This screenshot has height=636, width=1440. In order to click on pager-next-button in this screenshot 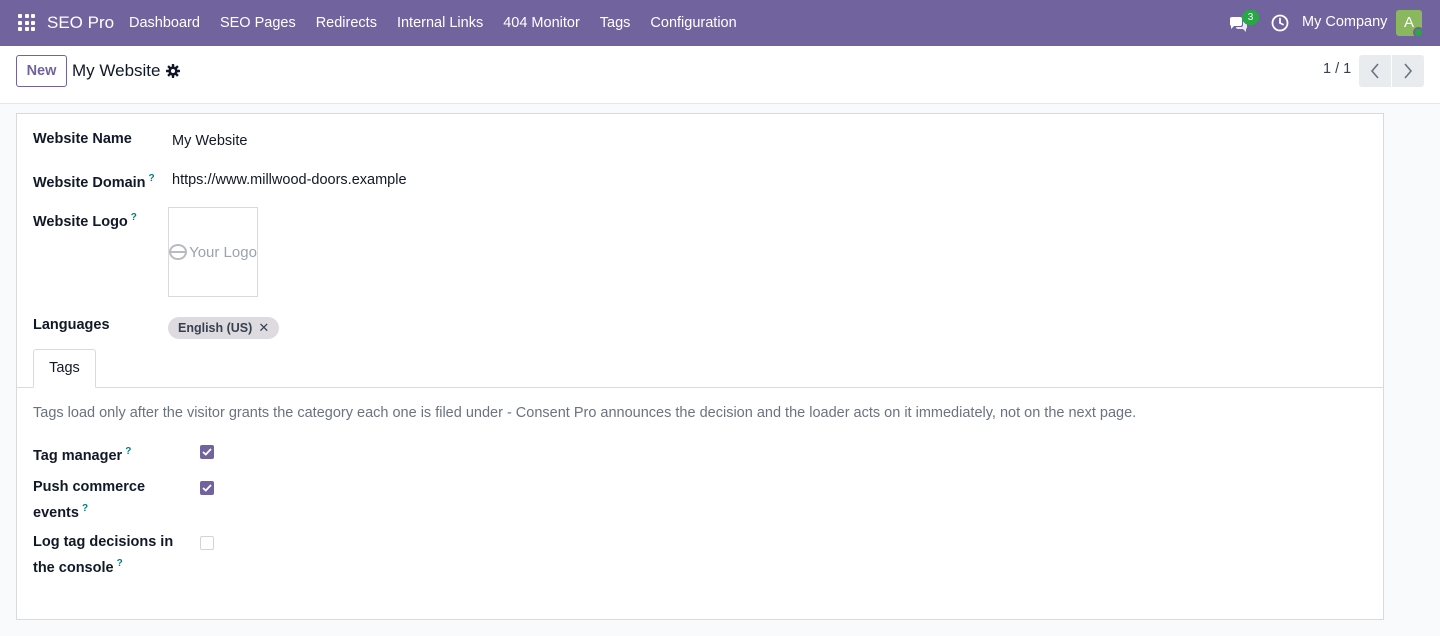, I will do `click(1408, 71)`.